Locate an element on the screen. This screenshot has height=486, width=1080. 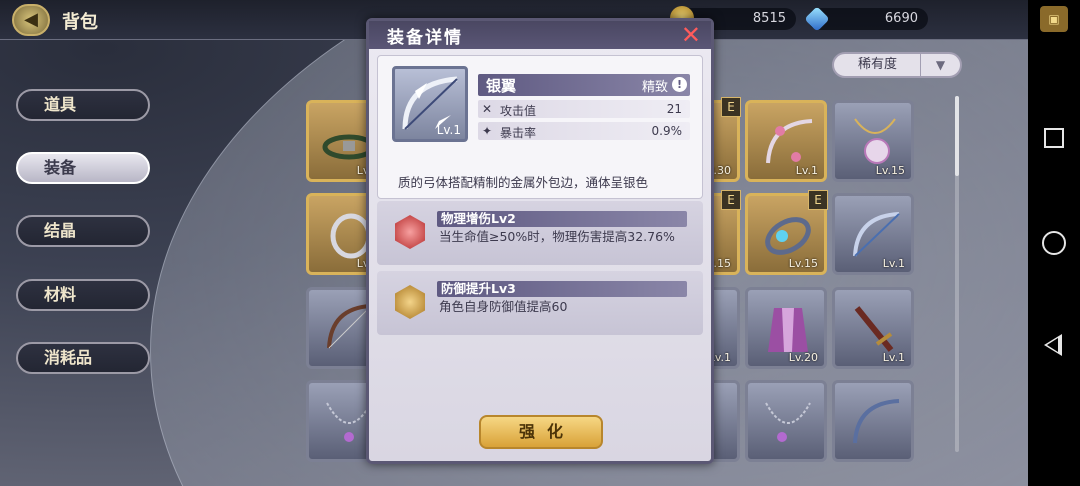
rose-bow-icon is located at coordinates (789, 141).